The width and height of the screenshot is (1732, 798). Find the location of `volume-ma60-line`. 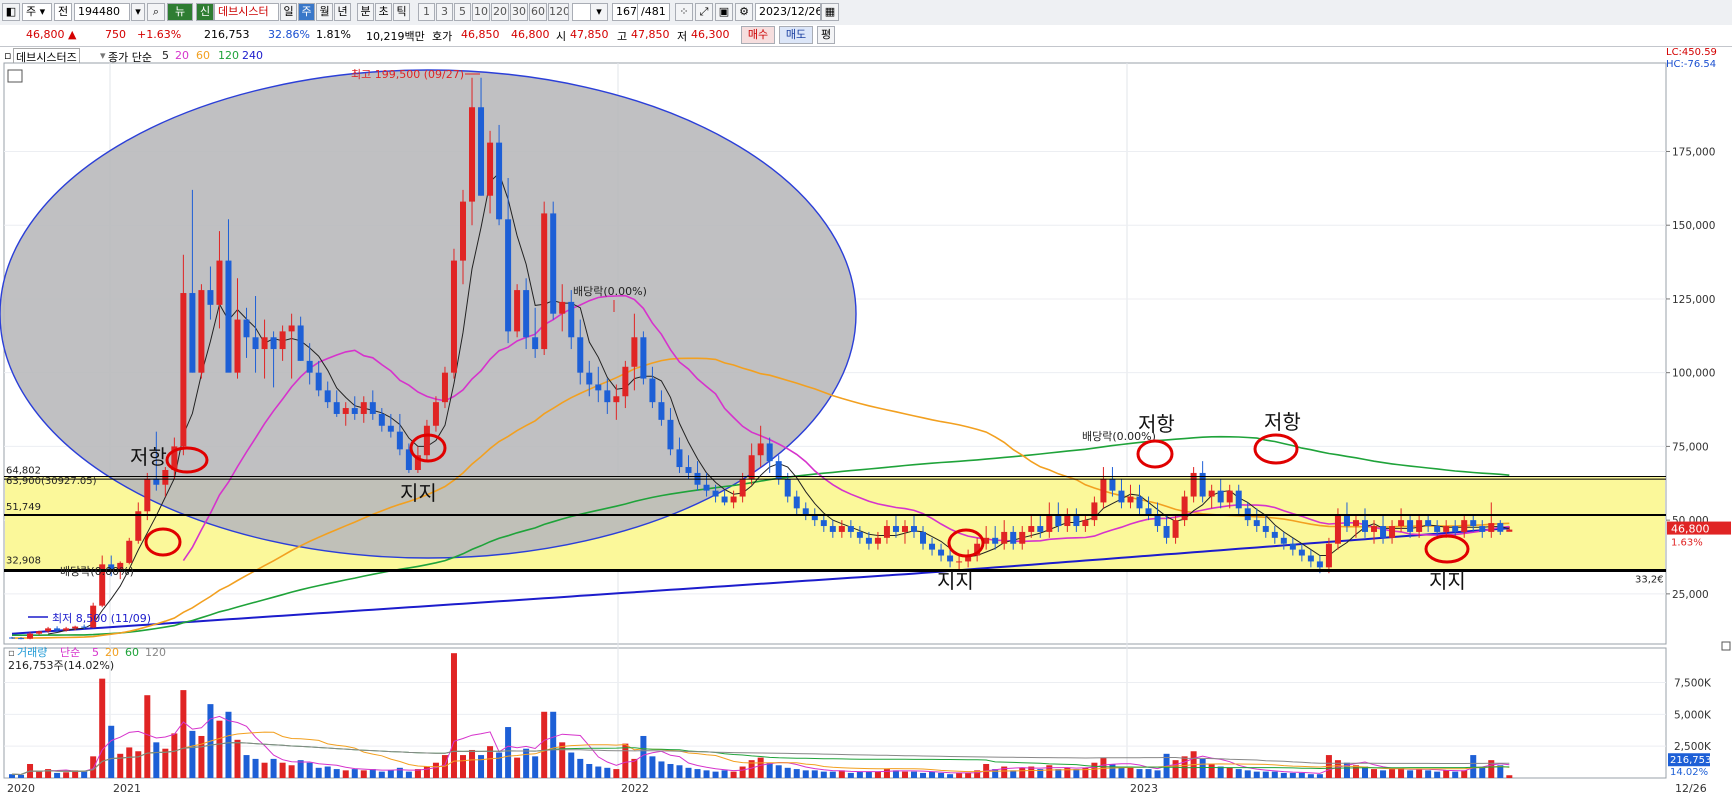

volume-ma60-line is located at coordinates (760, 759).